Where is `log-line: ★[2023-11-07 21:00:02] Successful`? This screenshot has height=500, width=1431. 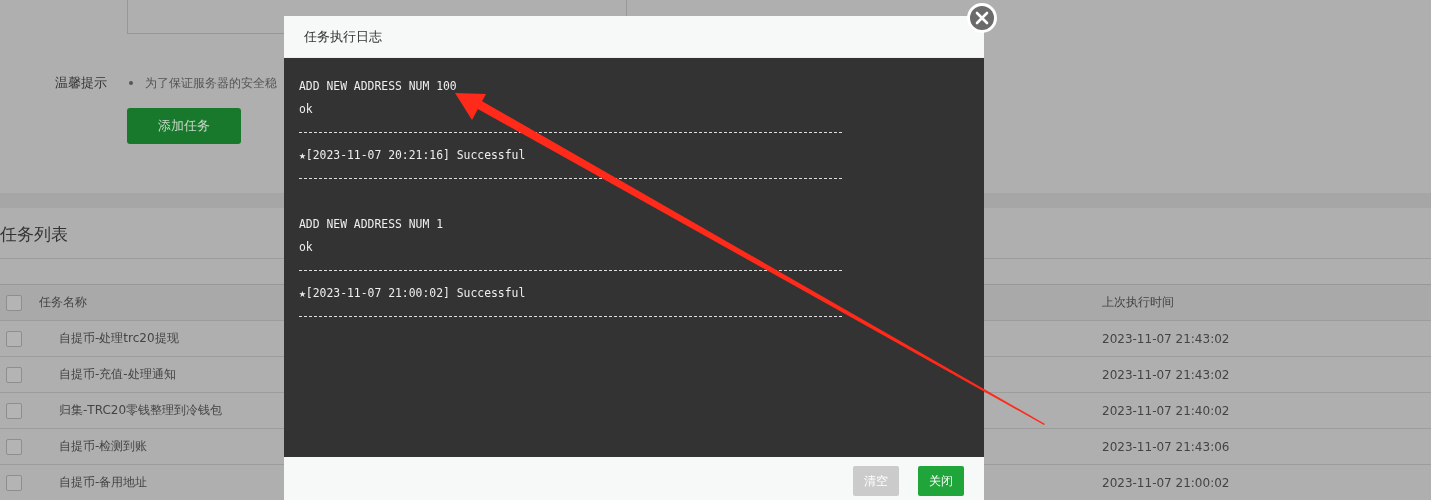 log-line: ★[2023-11-07 21:00:02] Successful is located at coordinates (413, 293).